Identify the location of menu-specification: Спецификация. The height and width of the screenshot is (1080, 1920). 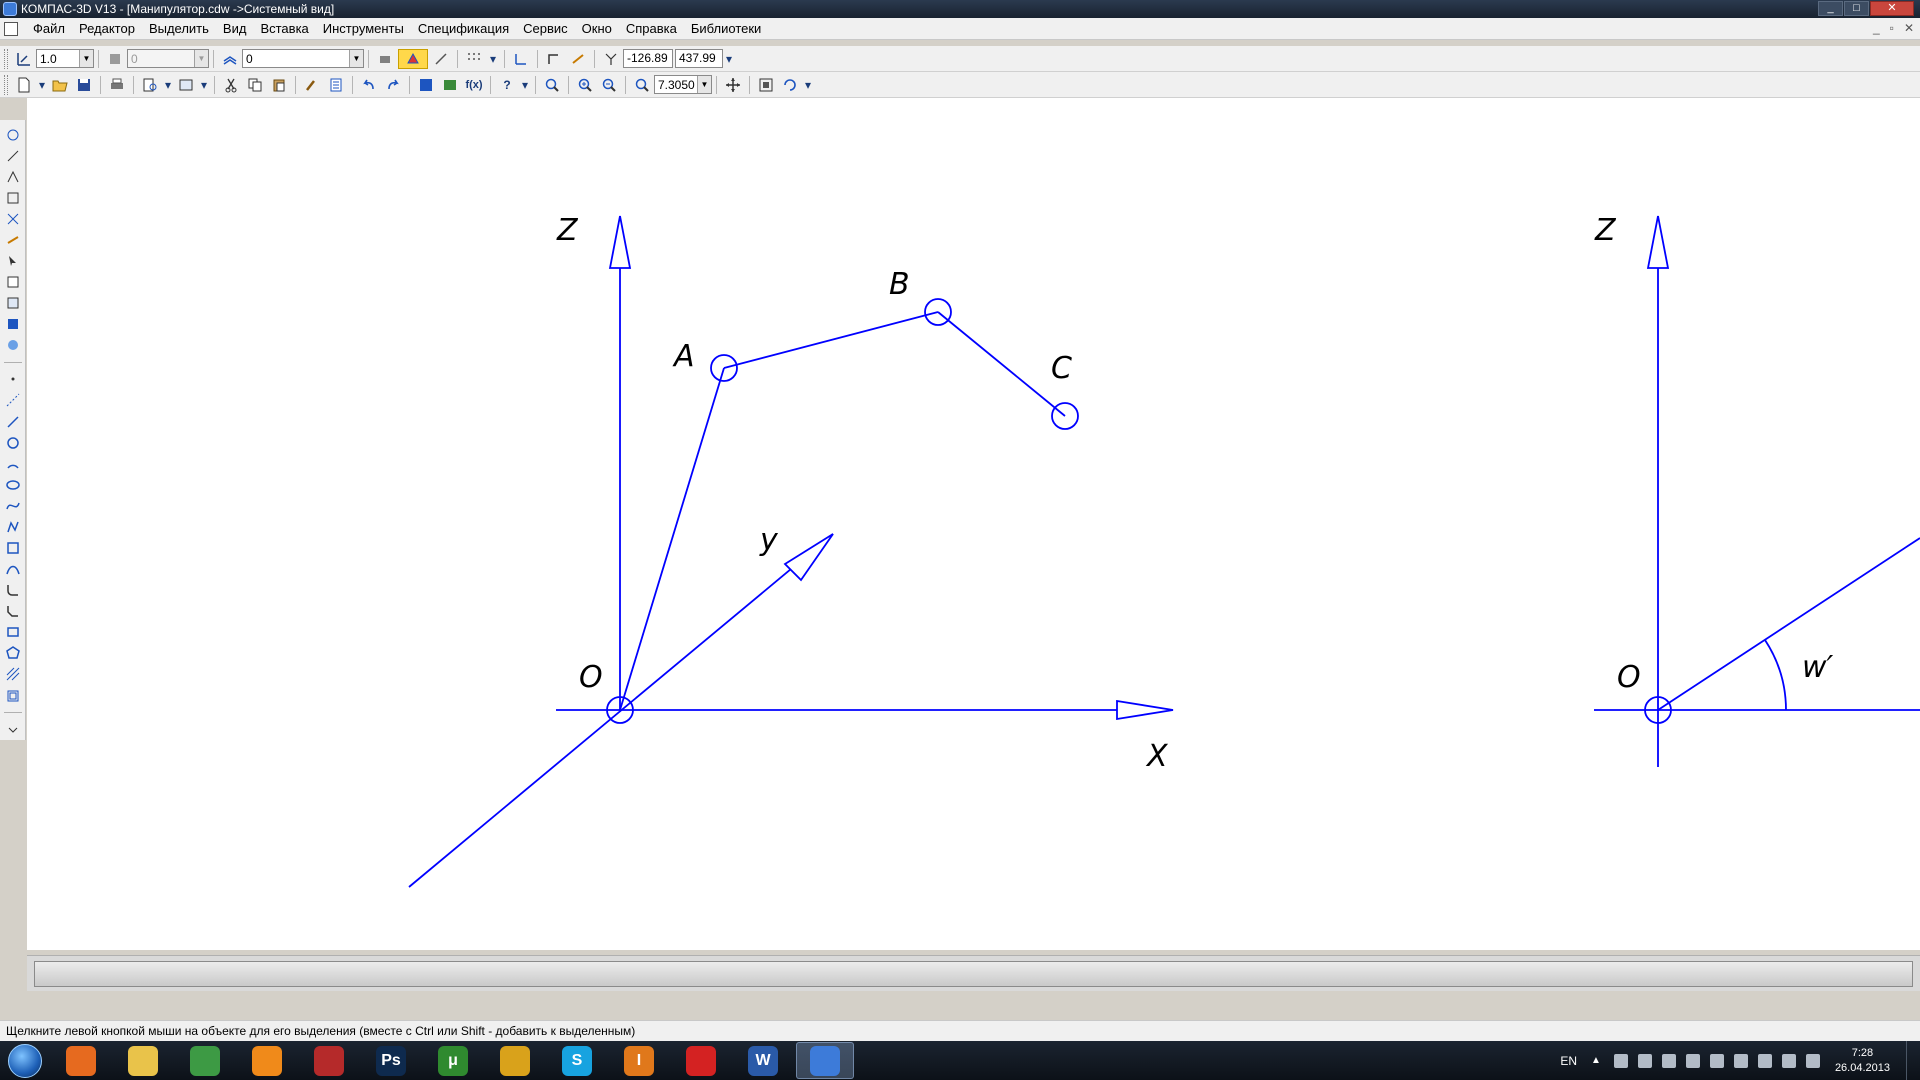
(463, 28).